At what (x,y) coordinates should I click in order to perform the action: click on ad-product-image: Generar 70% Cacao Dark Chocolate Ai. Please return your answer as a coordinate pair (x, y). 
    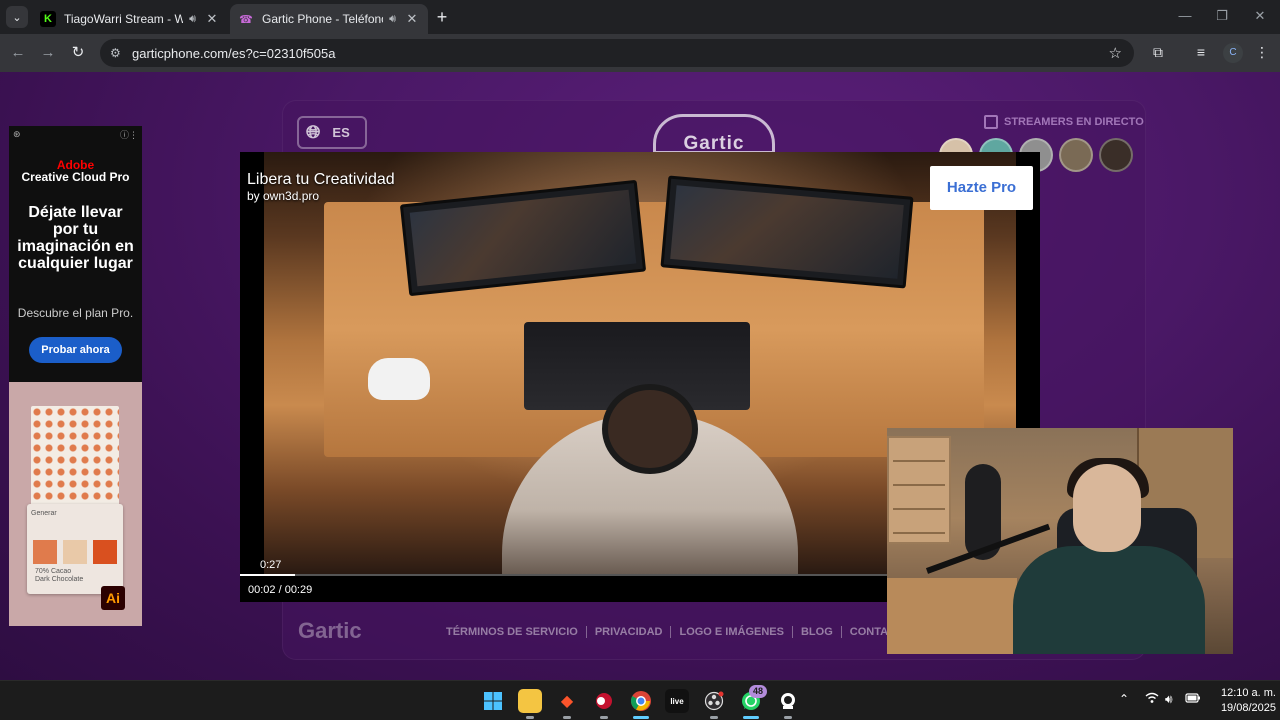
    Looking at the image, I should click on (75, 504).